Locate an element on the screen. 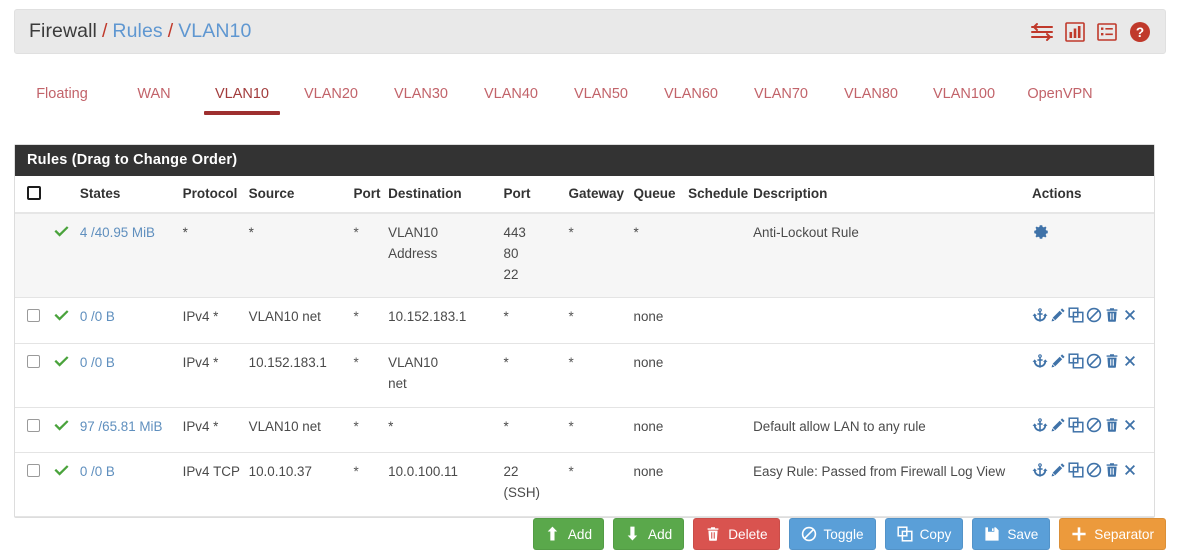 The width and height of the screenshot is (1180, 557). column-description: Description is located at coordinates (889, 195).